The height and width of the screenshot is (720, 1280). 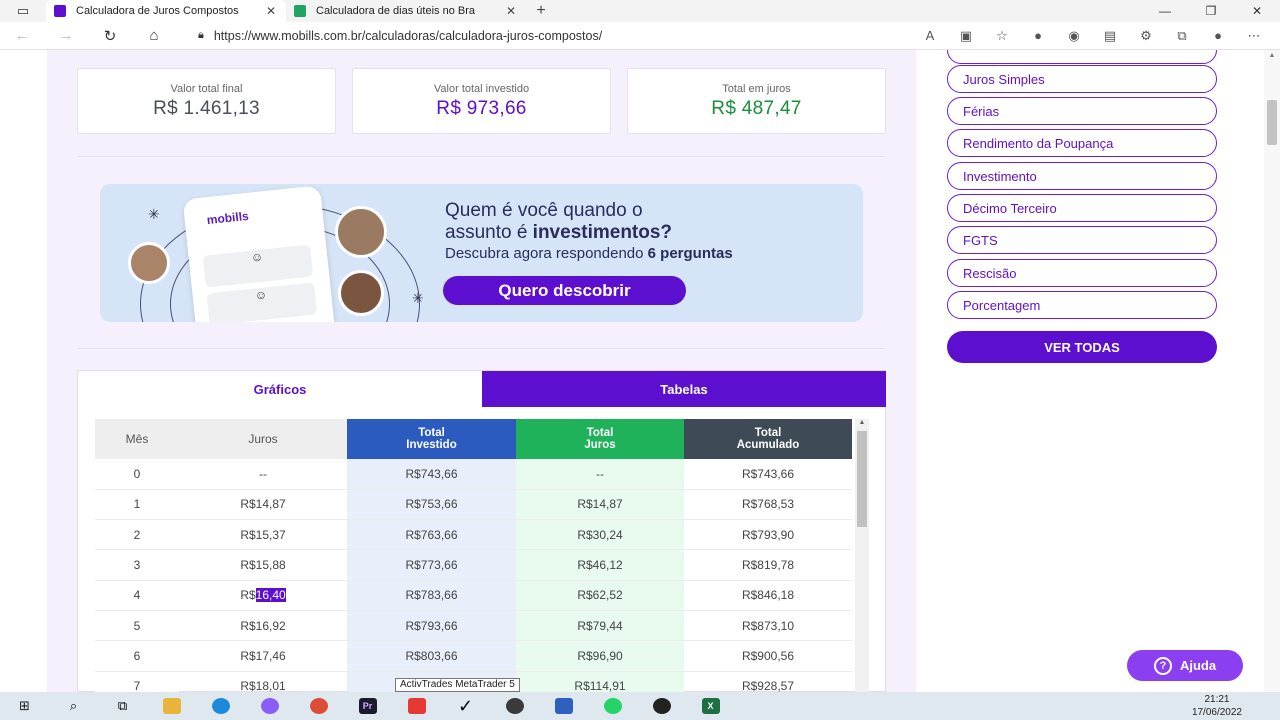 What do you see at coordinates (489, 232) in the screenshot?
I see `headline-line-2a: assunto é` at bounding box center [489, 232].